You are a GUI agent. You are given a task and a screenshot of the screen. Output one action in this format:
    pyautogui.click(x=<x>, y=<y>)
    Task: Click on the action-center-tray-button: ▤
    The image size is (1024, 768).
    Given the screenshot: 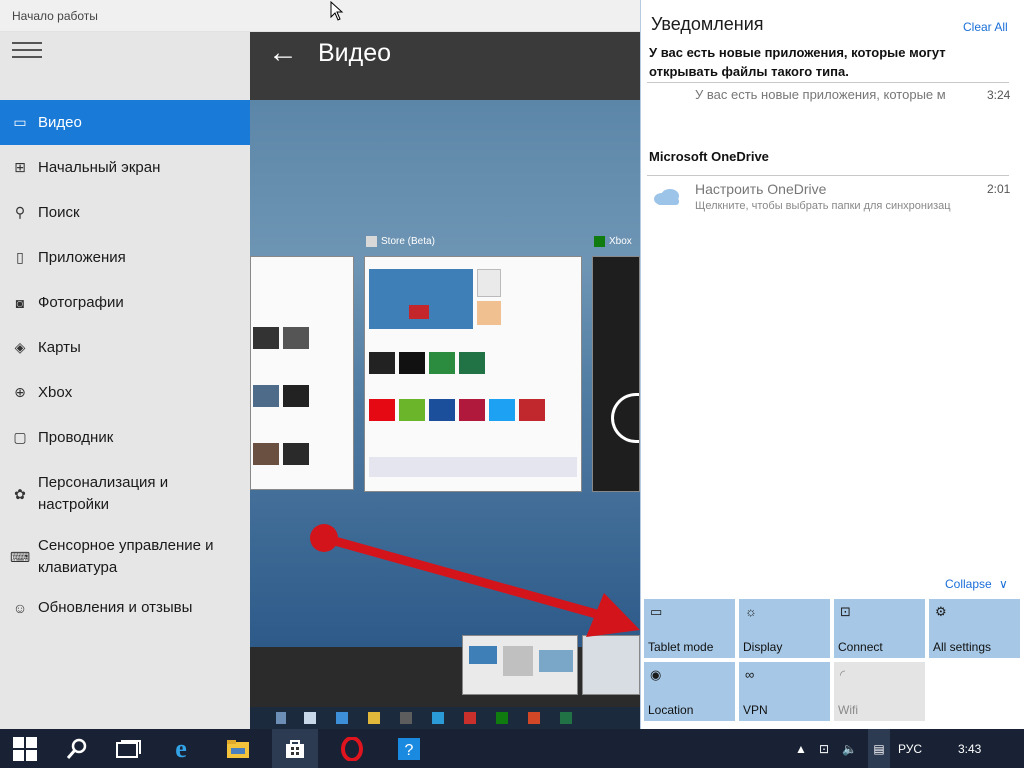 What is the action you would take?
    pyautogui.click(x=879, y=748)
    